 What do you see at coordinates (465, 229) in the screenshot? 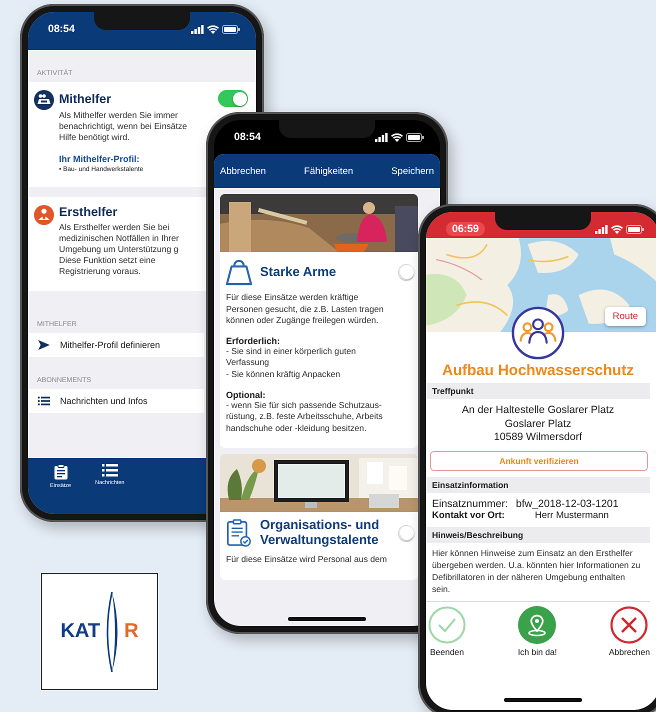
I see `status-time: 06:59` at bounding box center [465, 229].